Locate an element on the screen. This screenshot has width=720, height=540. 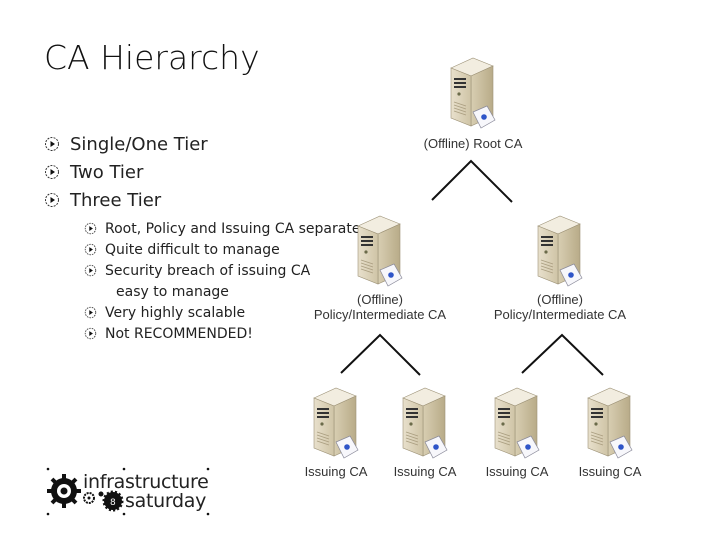
logo-line2: saturday is located at coordinates (166, 501).